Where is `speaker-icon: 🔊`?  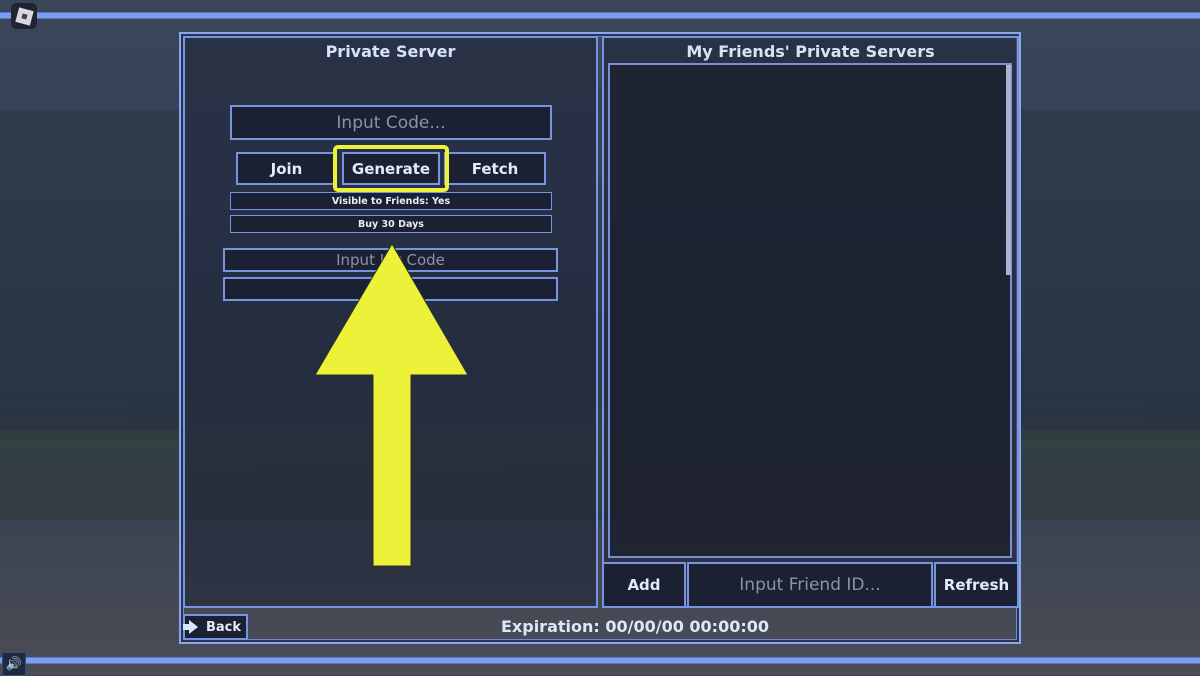 speaker-icon: 🔊 is located at coordinates (14, 664).